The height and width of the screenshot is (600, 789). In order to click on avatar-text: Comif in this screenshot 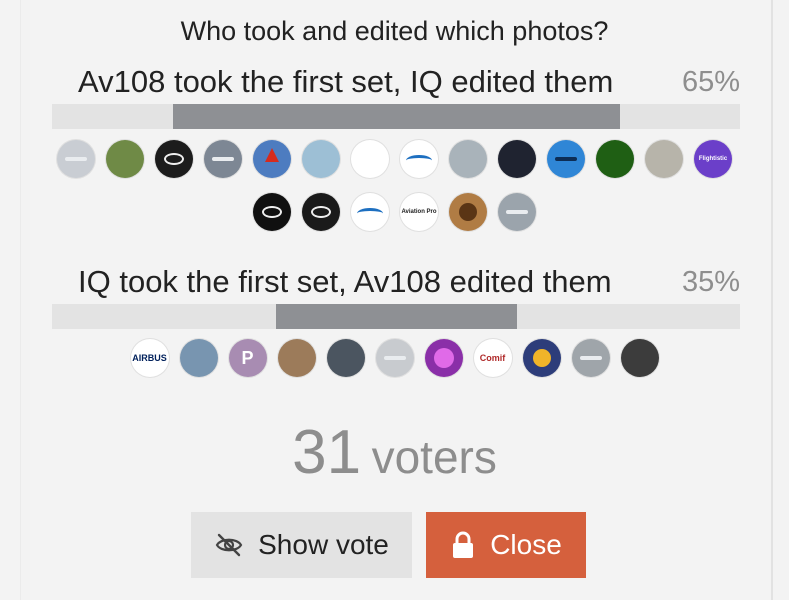, I will do `click(492, 358)`.